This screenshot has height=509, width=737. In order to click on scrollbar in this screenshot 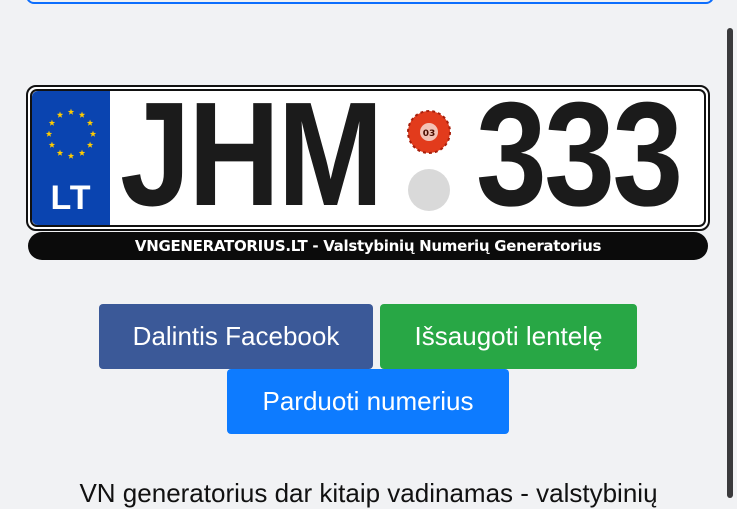, I will do `click(730, 263)`.